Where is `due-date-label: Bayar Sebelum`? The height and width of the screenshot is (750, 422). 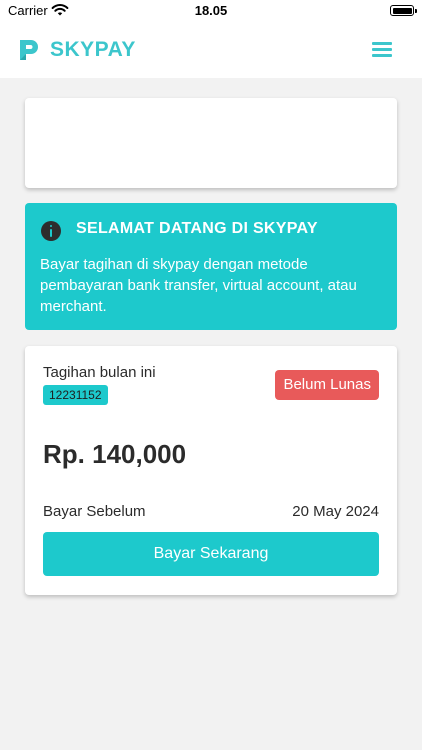
due-date-label: Bayar Sebelum is located at coordinates (94, 511).